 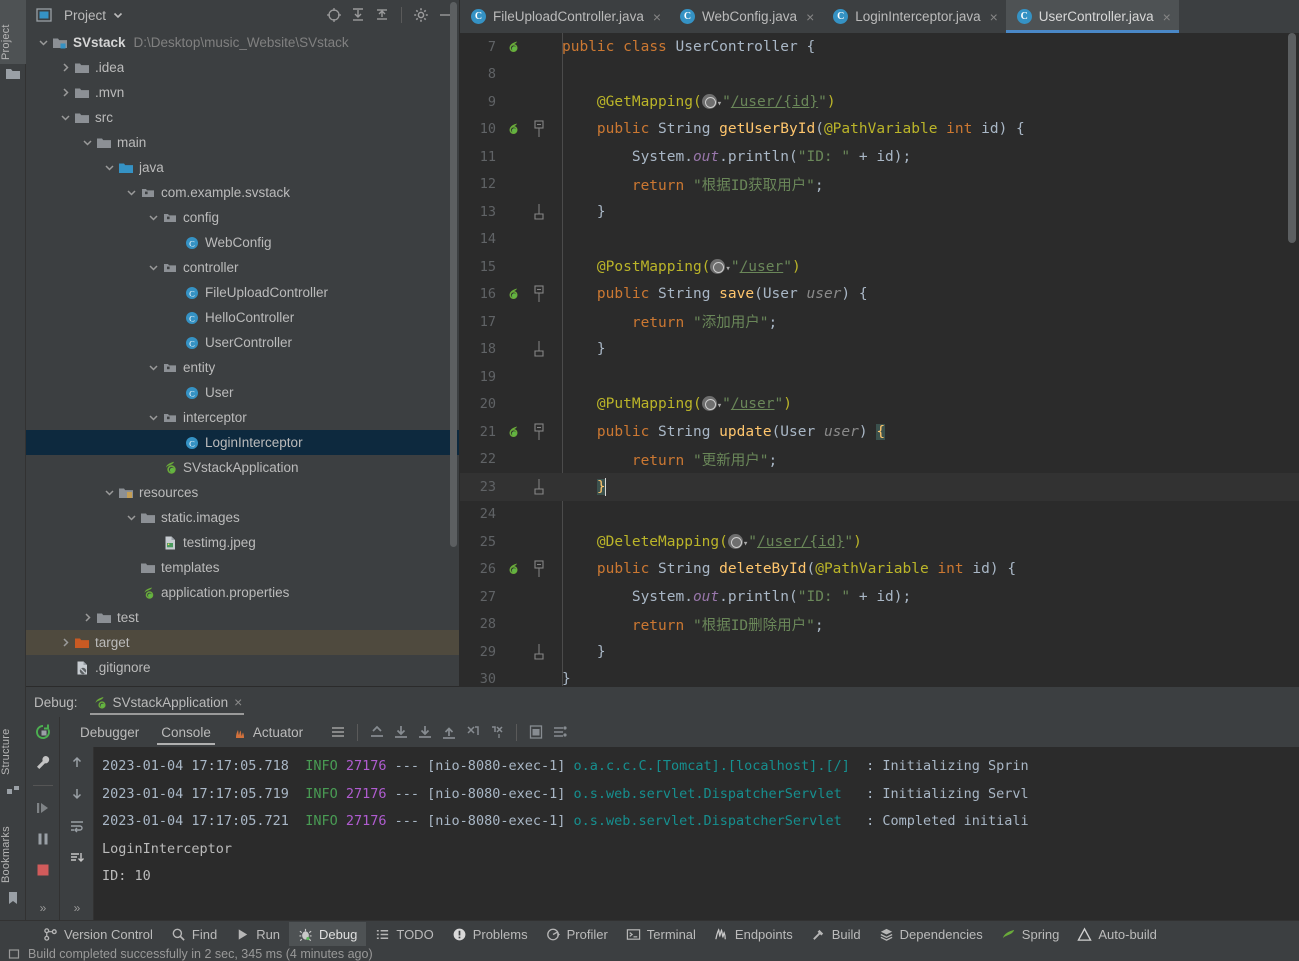 What do you see at coordinates (879, 212) in the screenshot?
I see `code-line: 13 }` at bounding box center [879, 212].